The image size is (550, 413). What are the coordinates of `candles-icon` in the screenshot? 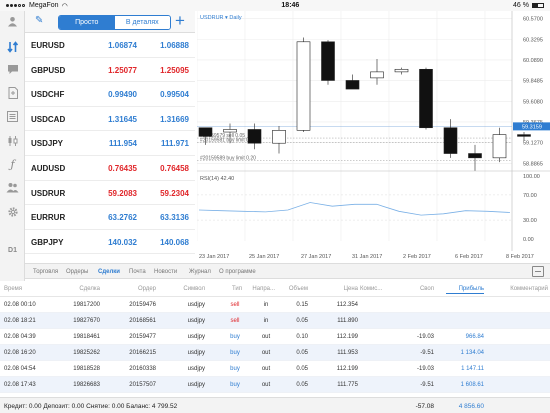 It's located at (12, 140).